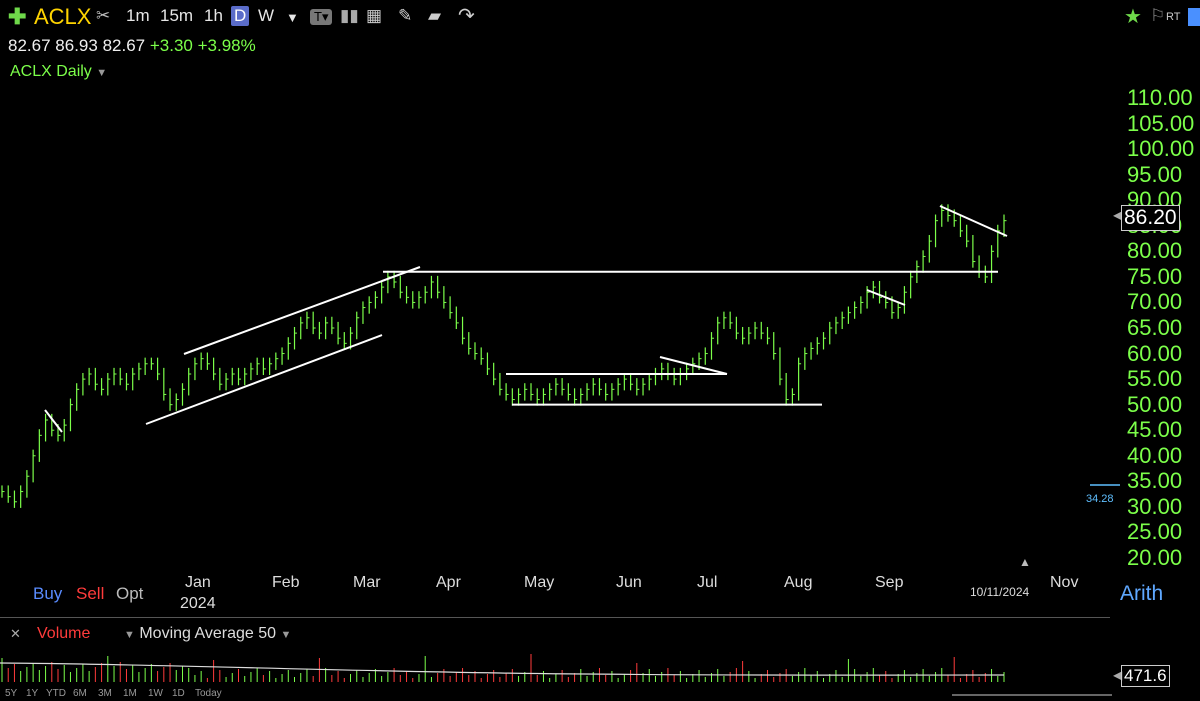 This screenshot has width=1200, height=701. Describe the element at coordinates (32, 693) in the screenshot. I see `range-1y: 1Y` at that location.